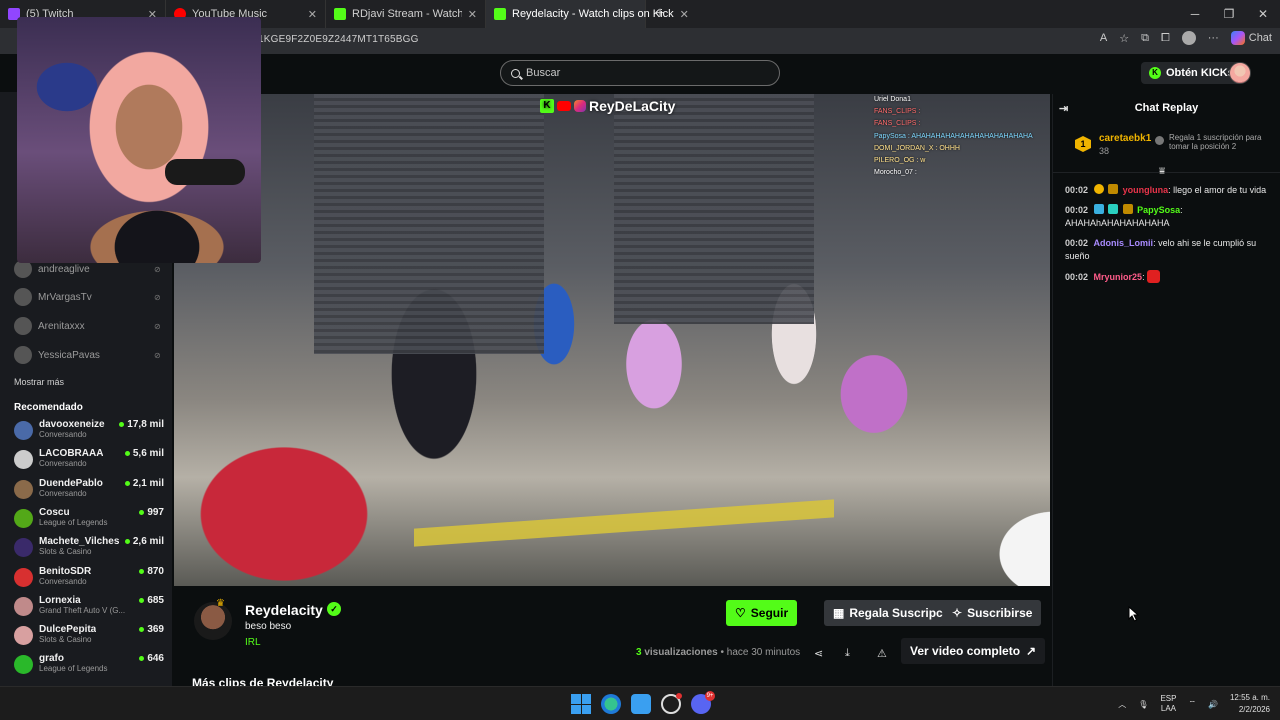 This screenshot has width=1280, height=720. I want to click on channel-name: DulcePepita, so click(68, 630).